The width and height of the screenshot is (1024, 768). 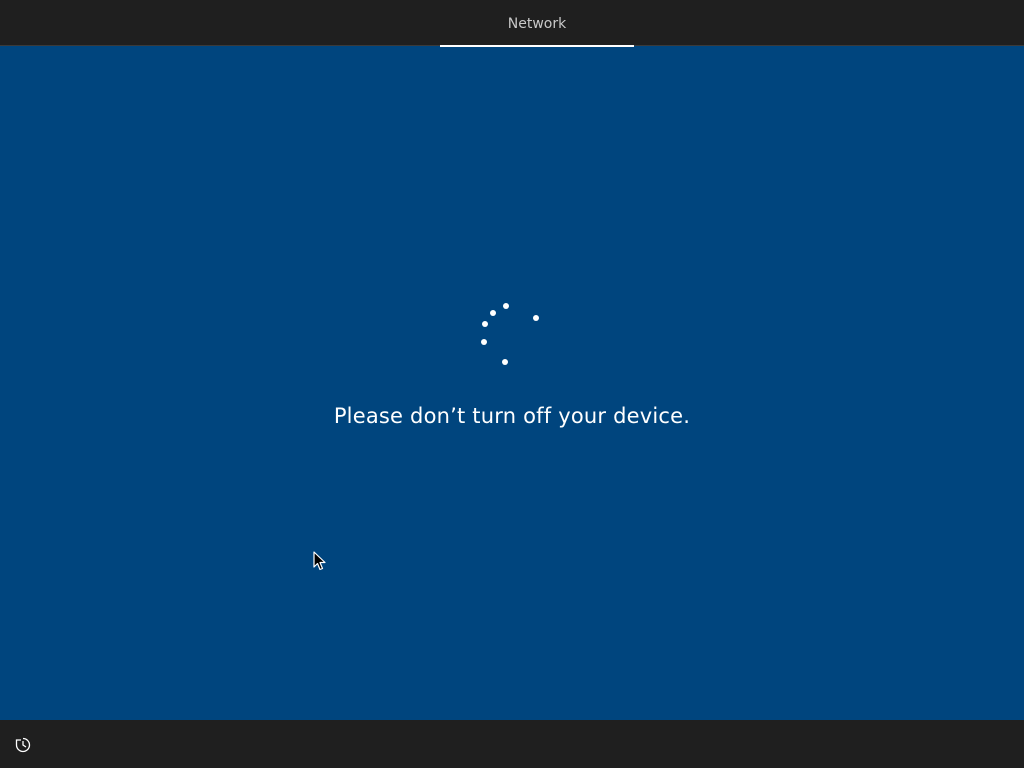 I want to click on top-bar: Network, so click(x=512, y=23).